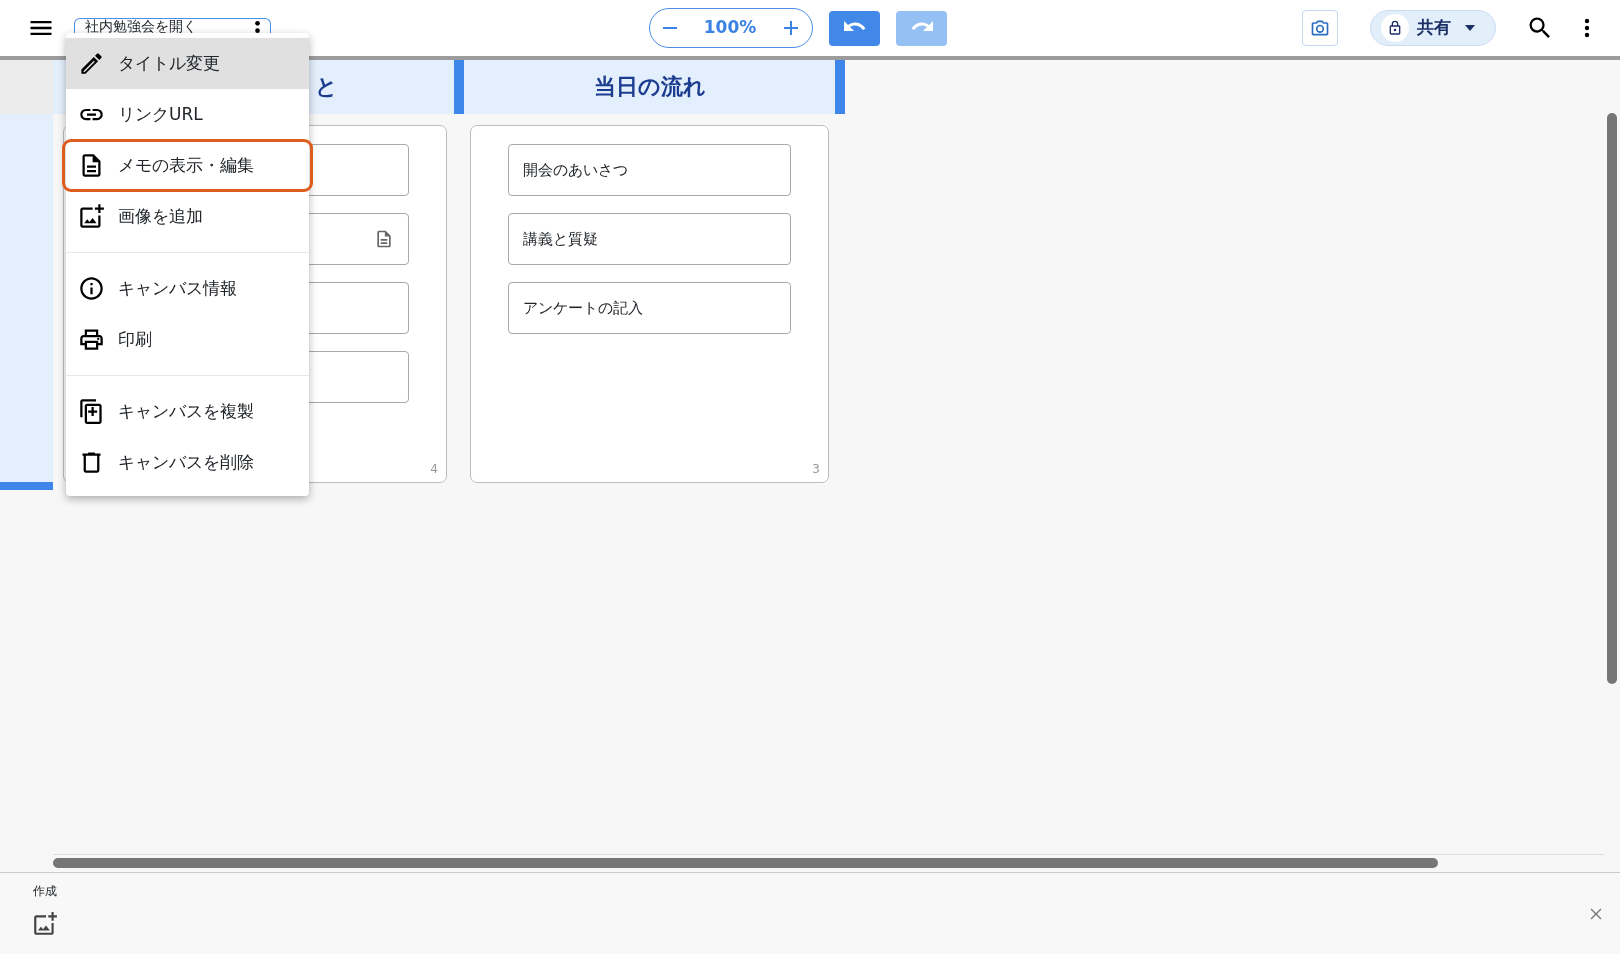  What do you see at coordinates (187, 339) in the screenshot?
I see `menu-item: 印刷` at bounding box center [187, 339].